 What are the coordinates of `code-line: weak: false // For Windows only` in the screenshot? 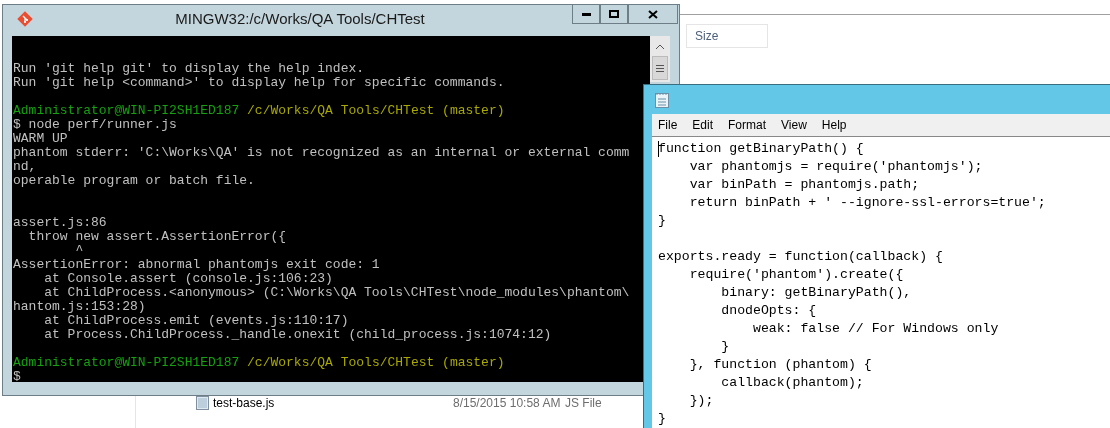 It's located at (875, 329).